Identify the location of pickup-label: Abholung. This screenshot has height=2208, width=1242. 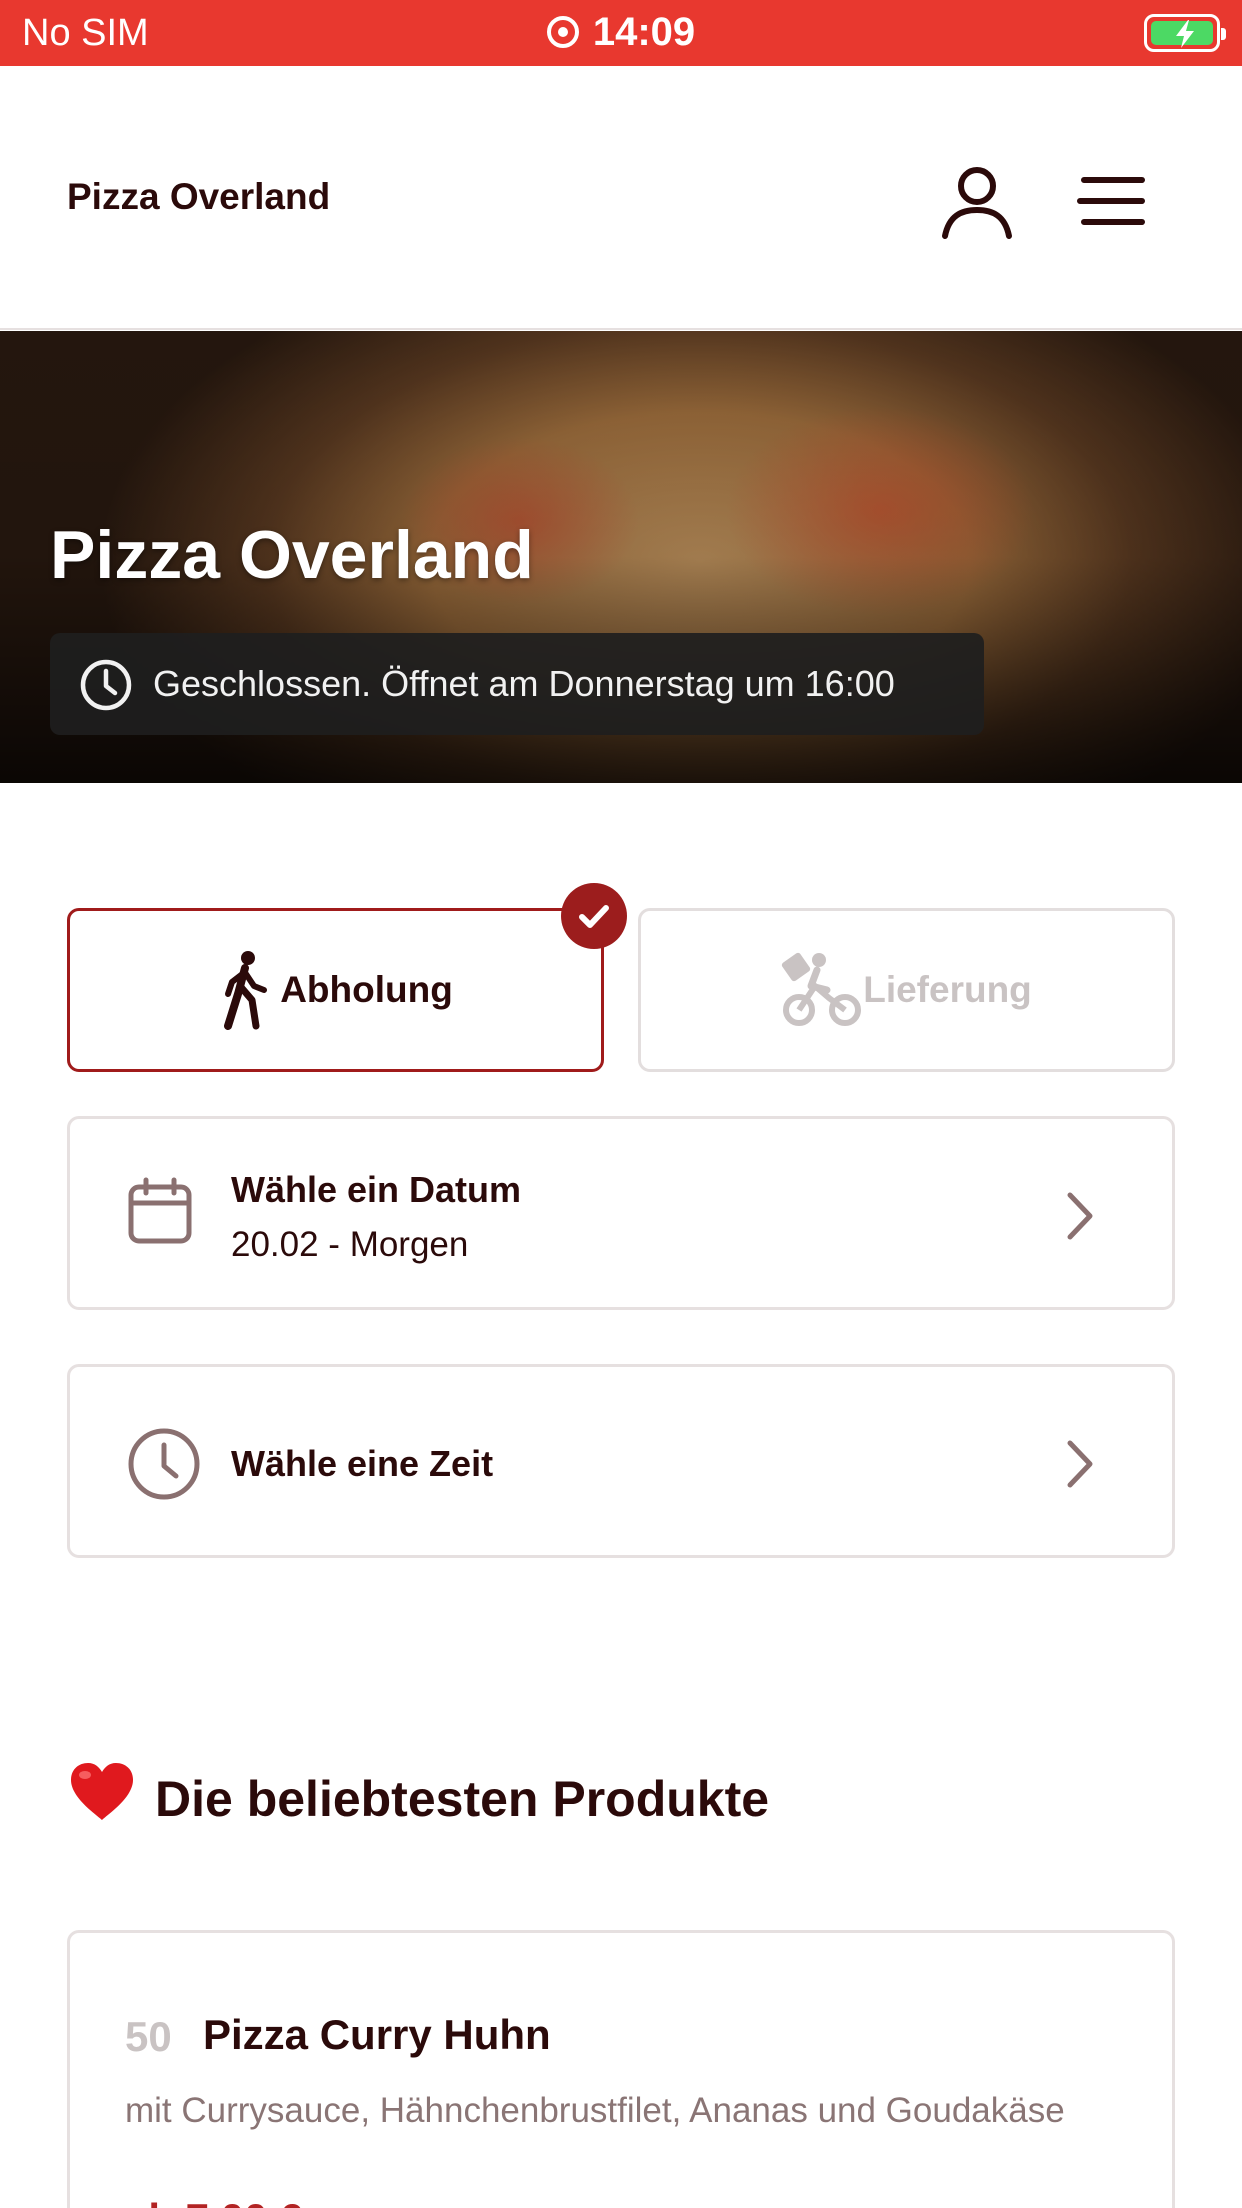
(366, 989).